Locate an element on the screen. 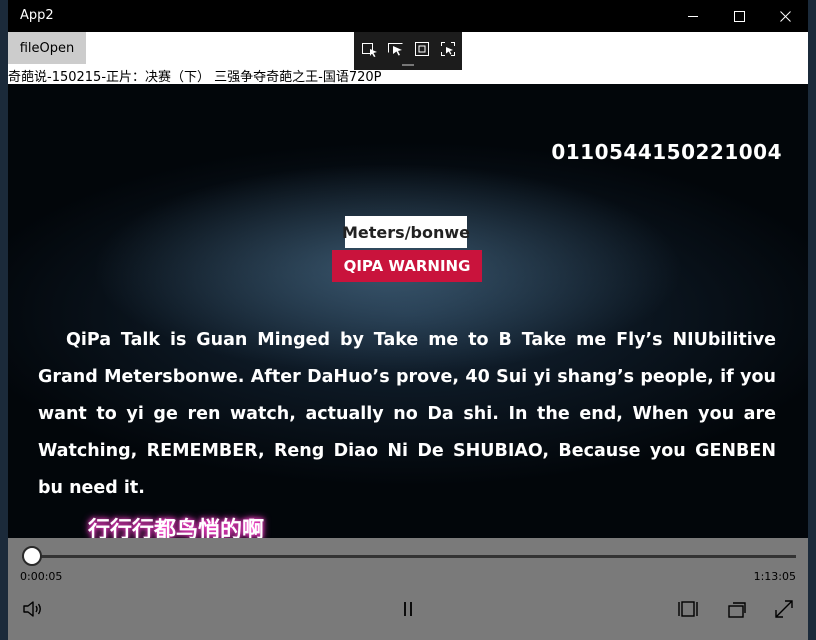 The width and height of the screenshot is (816, 640). file-open-button: fileOpen is located at coordinates (47, 48).